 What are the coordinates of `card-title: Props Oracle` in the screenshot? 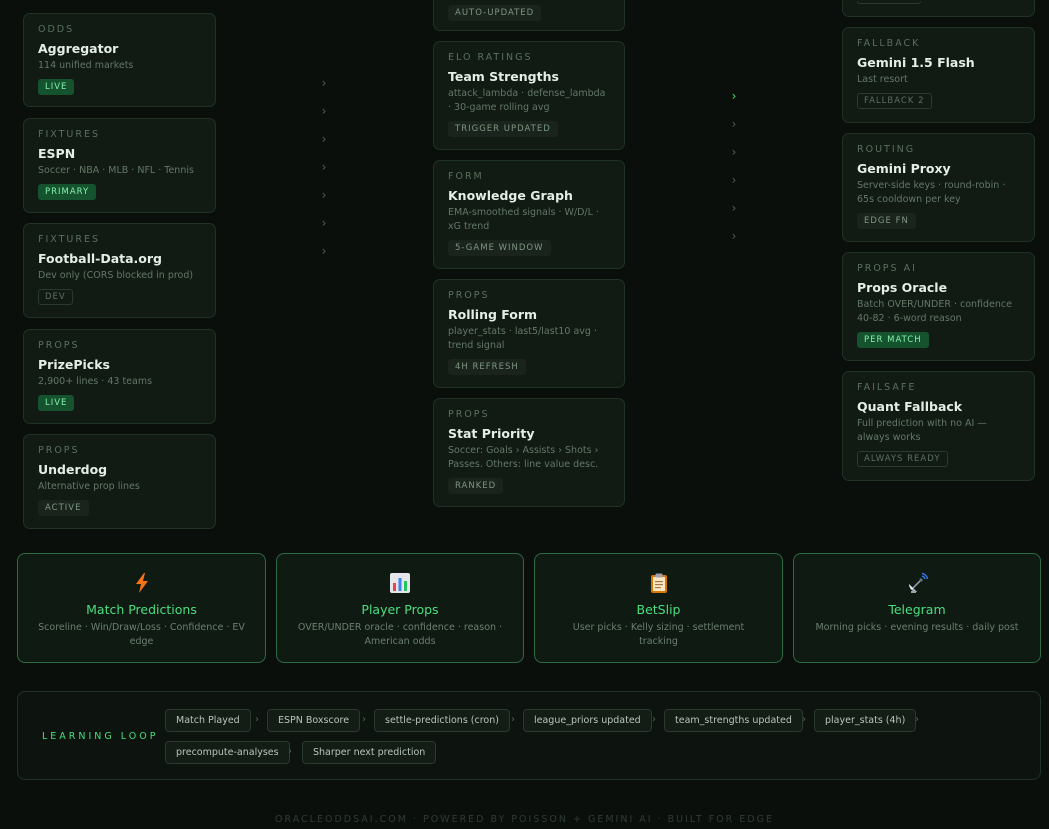 It's located at (902, 287).